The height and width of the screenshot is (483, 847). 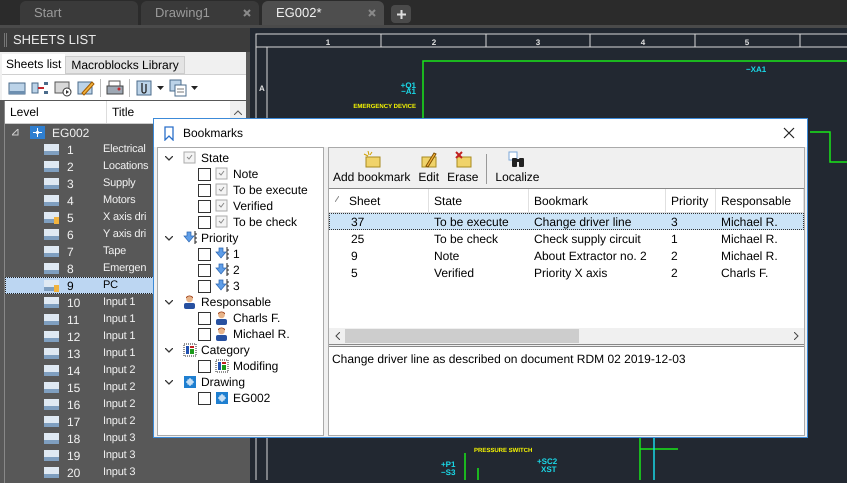 What do you see at coordinates (745, 273) in the screenshot?
I see `table-cell-text: Charls F.` at bounding box center [745, 273].